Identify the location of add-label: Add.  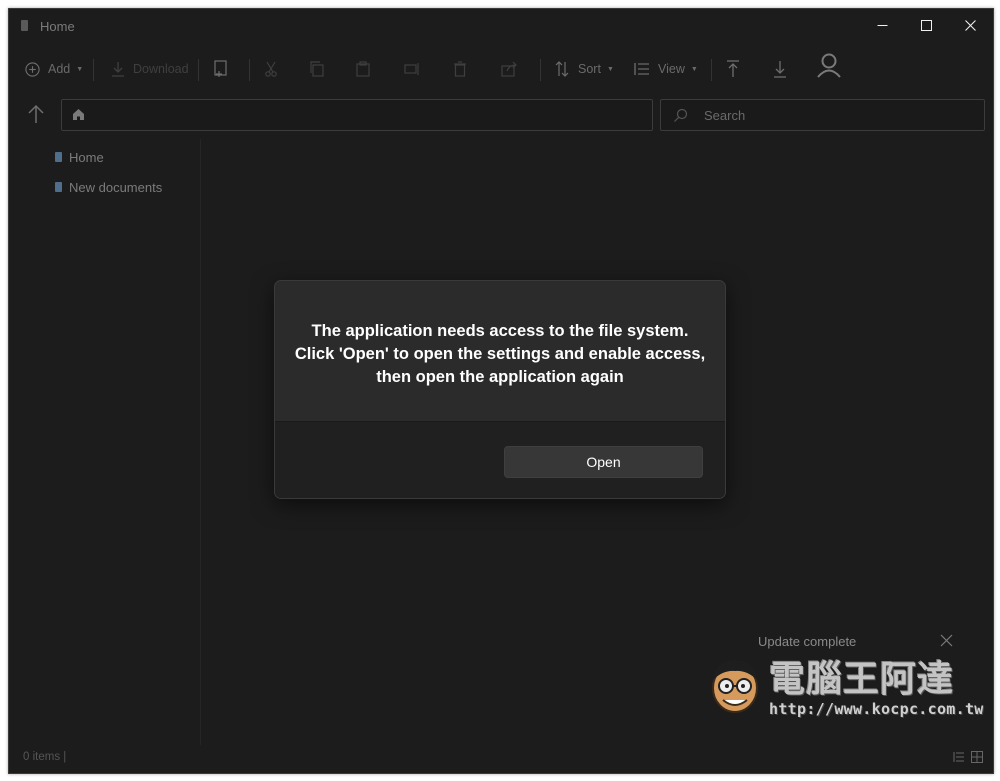
(59, 69).